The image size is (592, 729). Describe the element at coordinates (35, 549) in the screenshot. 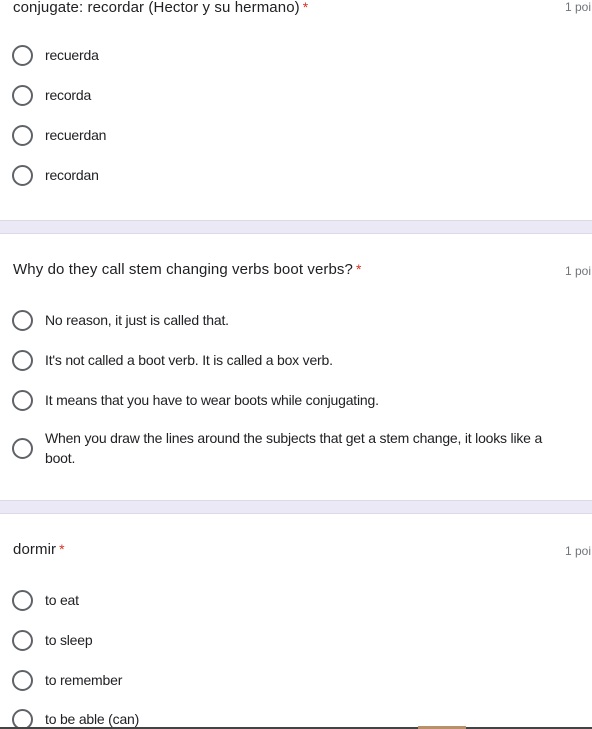

I see `question-text: dormir` at that location.